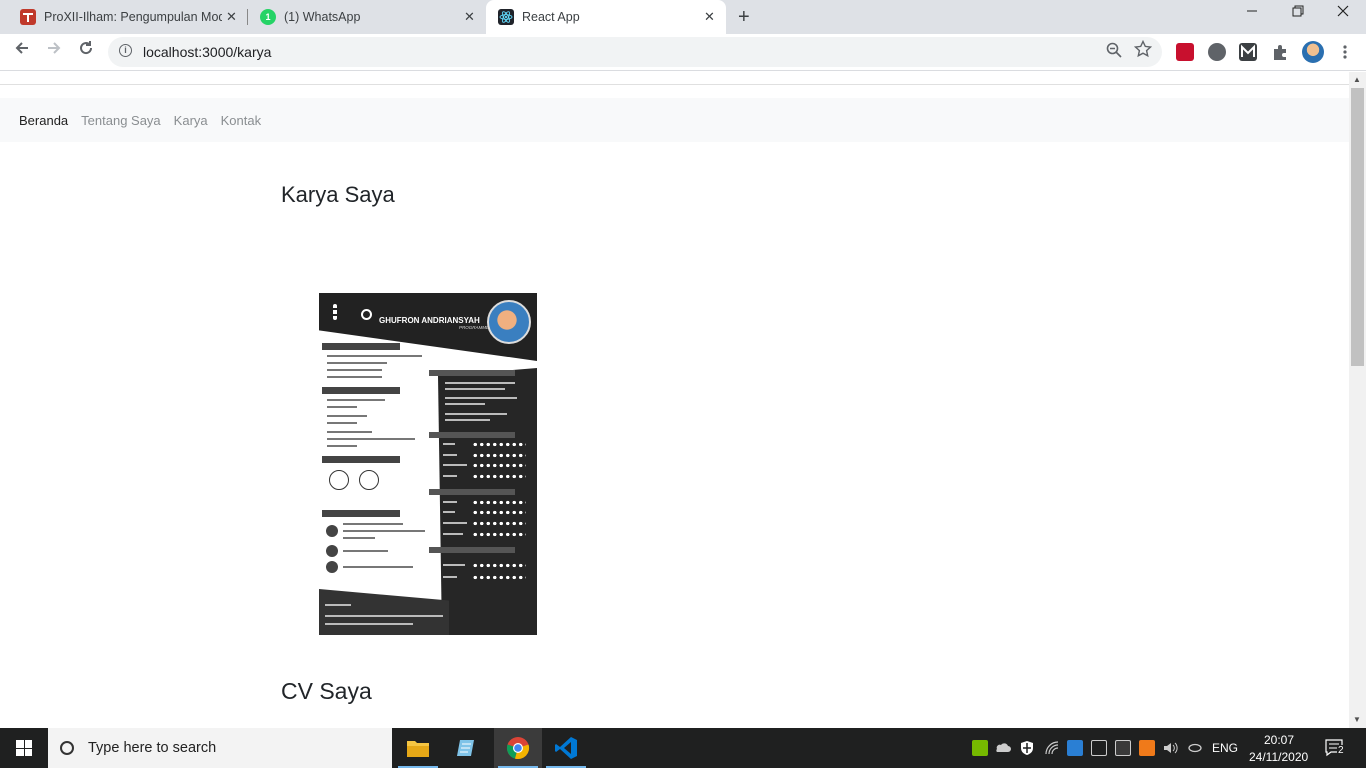 This screenshot has width=1366, height=768. What do you see at coordinates (121, 120) in the screenshot?
I see `nav-tentang-saya: Tentang Saya` at bounding box center [121, 120].